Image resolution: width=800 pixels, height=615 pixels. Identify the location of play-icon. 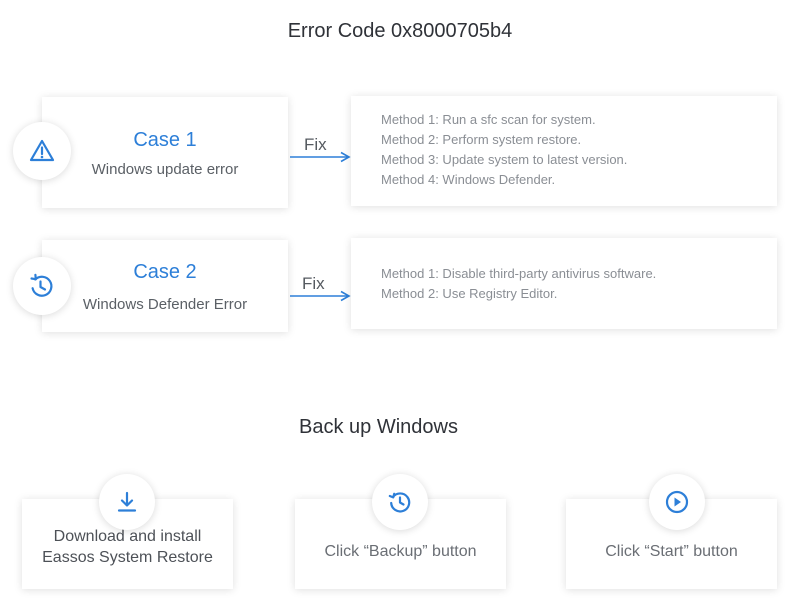
(677, 502).